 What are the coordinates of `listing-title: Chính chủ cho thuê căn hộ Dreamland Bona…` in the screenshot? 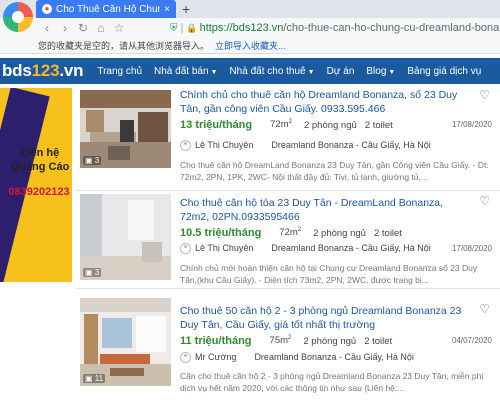 It's located at (325, 102).